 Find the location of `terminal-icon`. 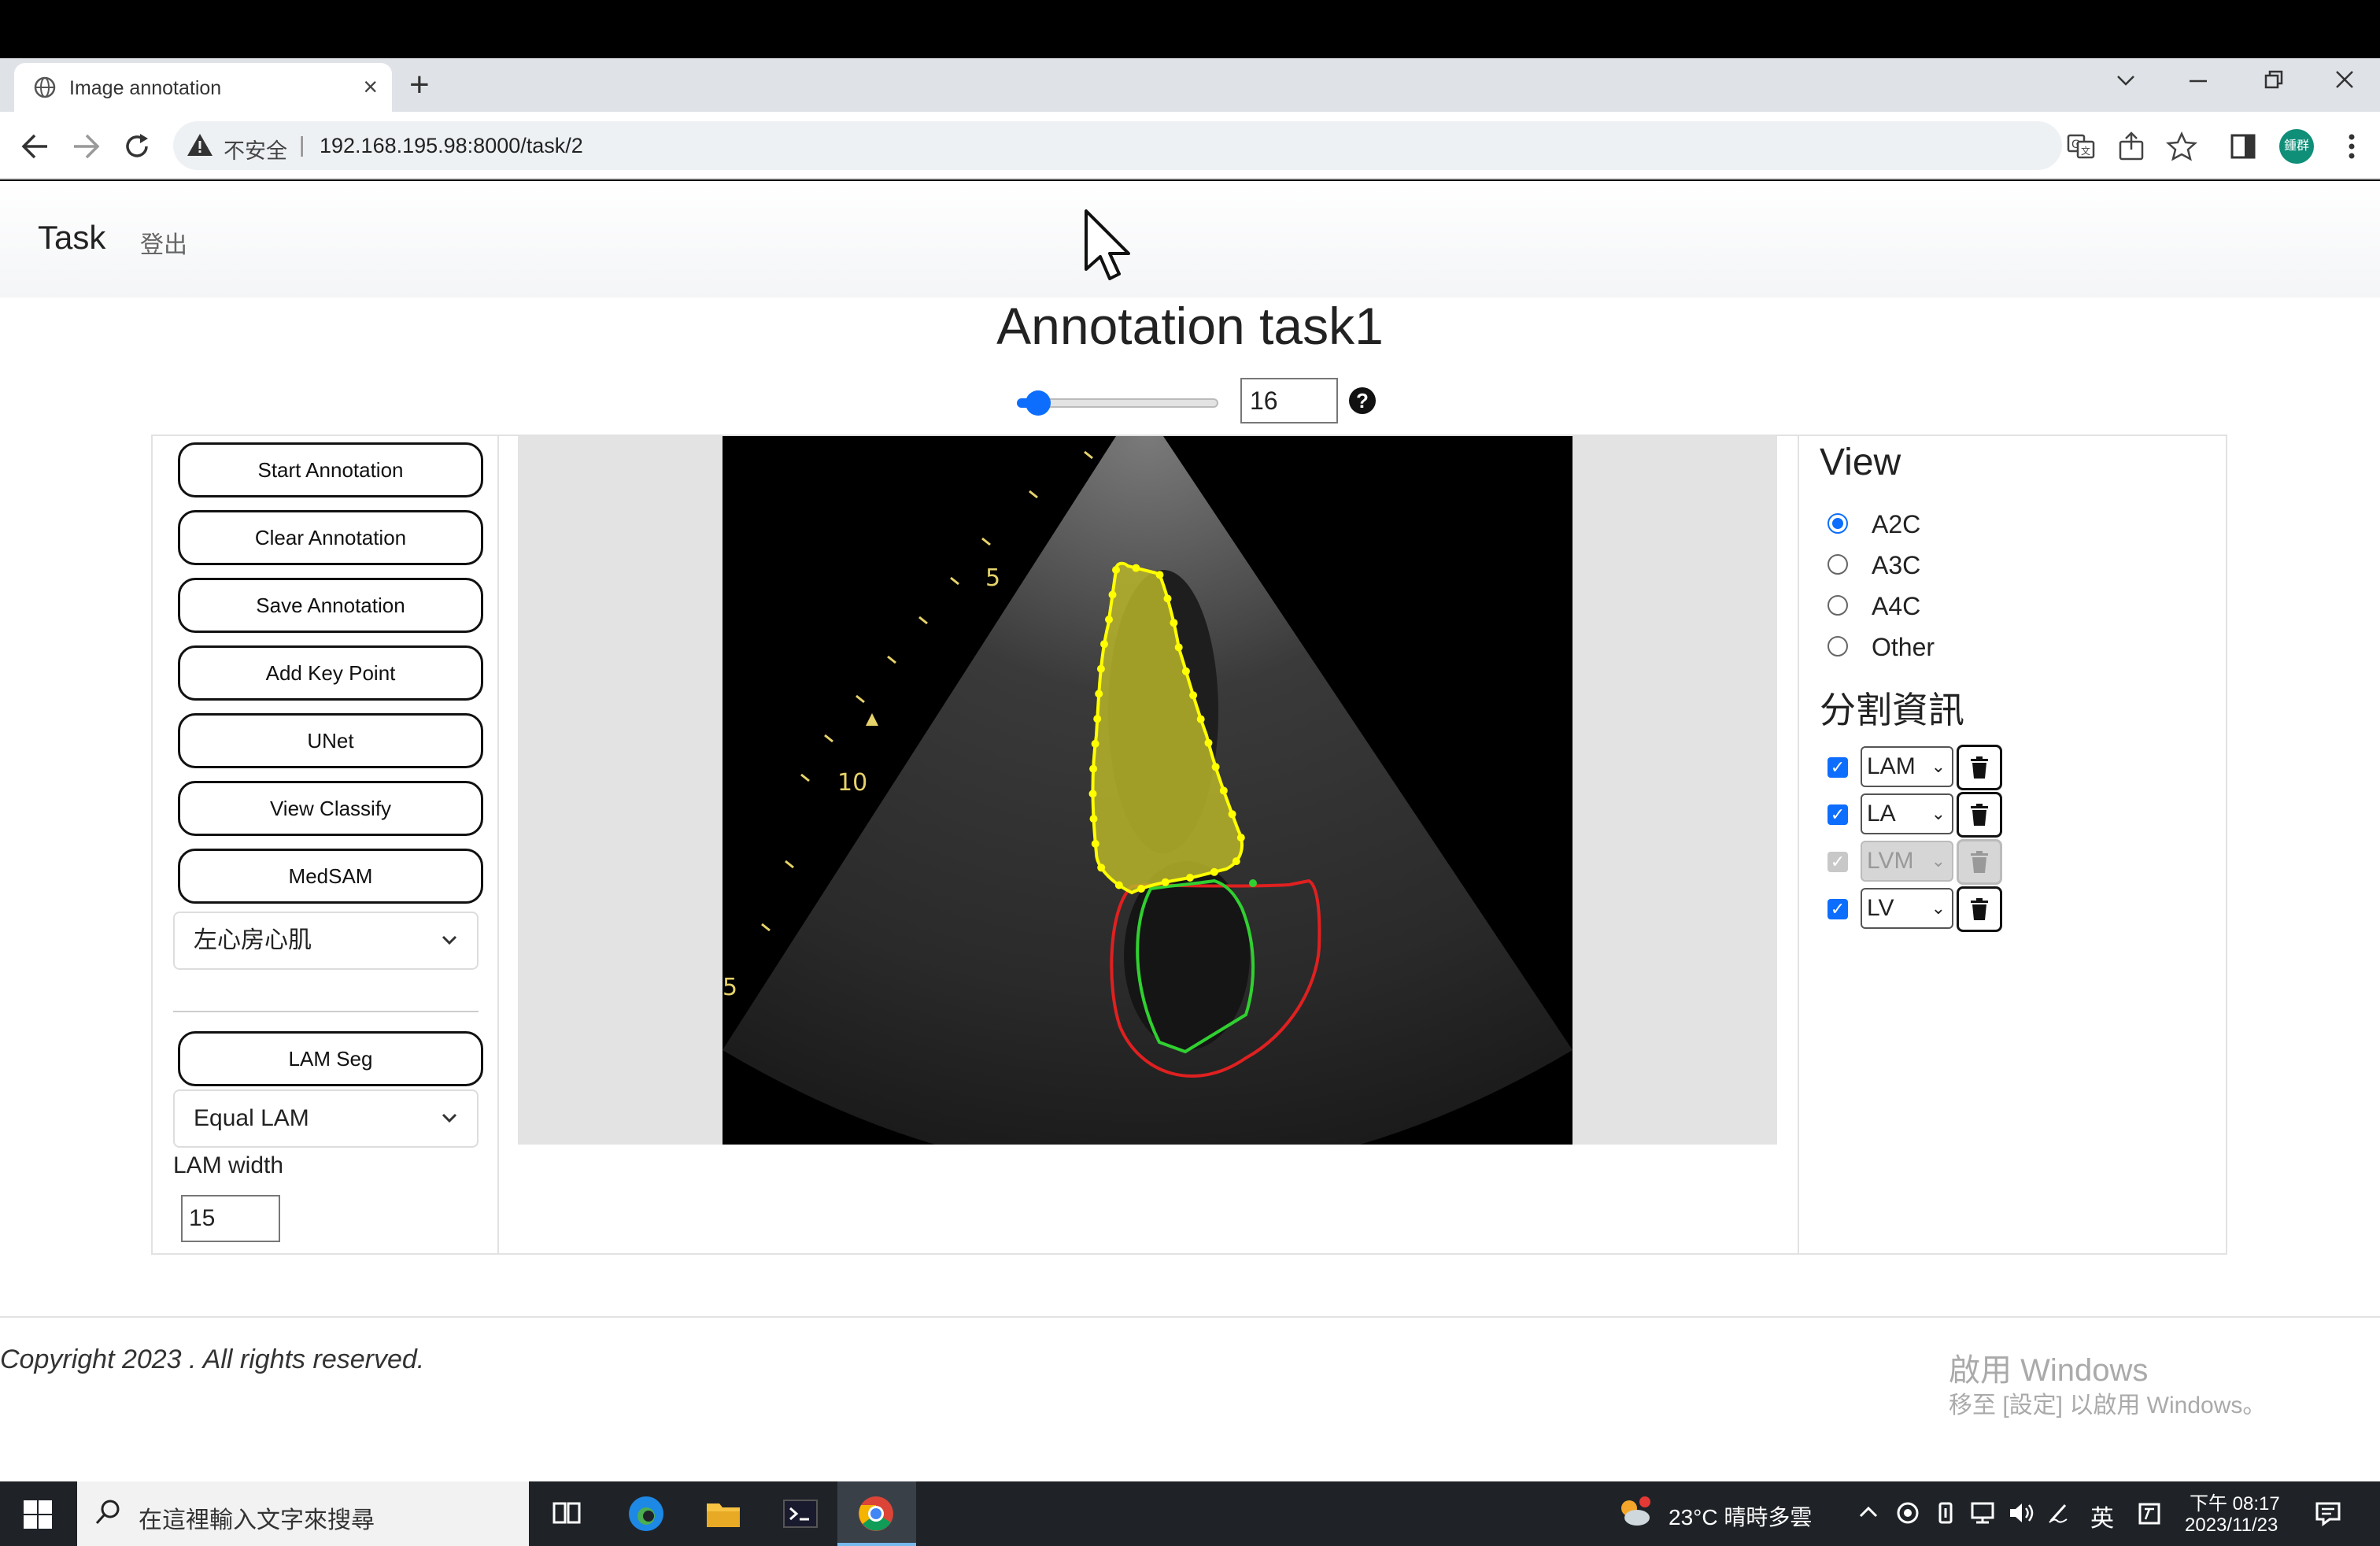

terminal-icon is located at coordinates (800, 1514).